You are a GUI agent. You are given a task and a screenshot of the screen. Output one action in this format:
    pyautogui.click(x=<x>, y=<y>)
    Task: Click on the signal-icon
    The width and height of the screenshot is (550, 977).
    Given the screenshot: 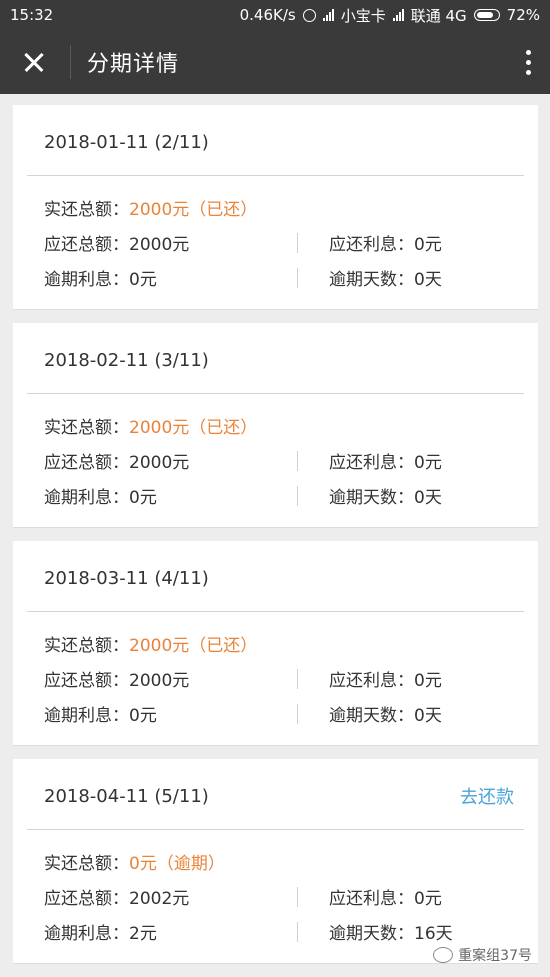 What is the action you would take?
    pyautogui.click(x=328, y=15)
    